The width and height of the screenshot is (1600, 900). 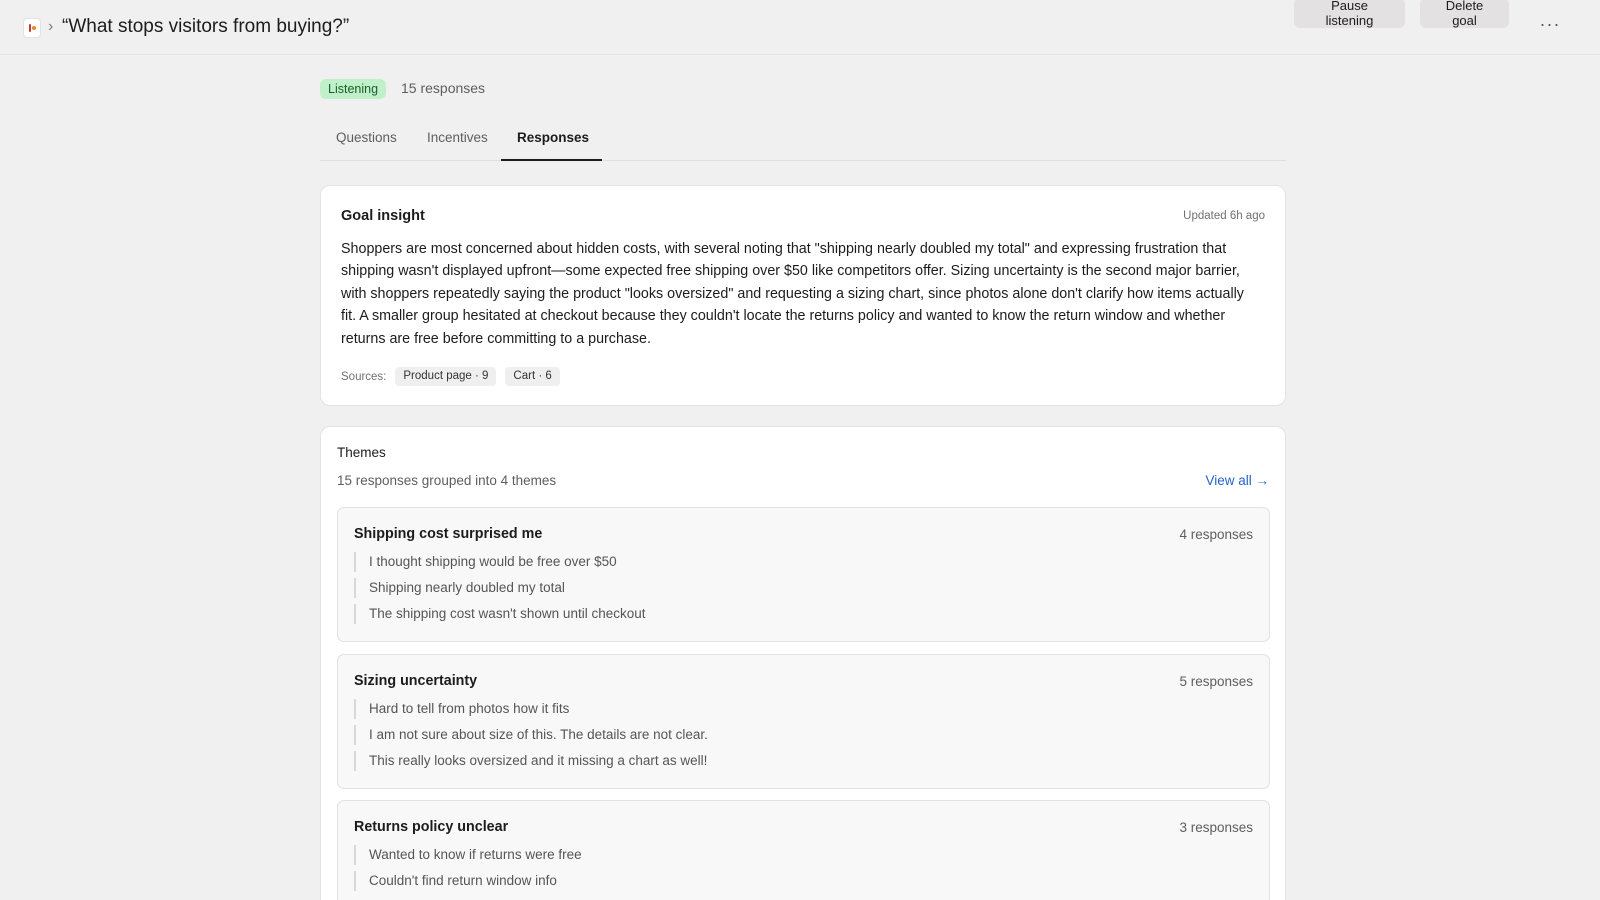 What do you see at coordinates (416, 681) in the screenshot?
I see `theme-title: Sizing uncertainty` at bounding box center [416, 681].